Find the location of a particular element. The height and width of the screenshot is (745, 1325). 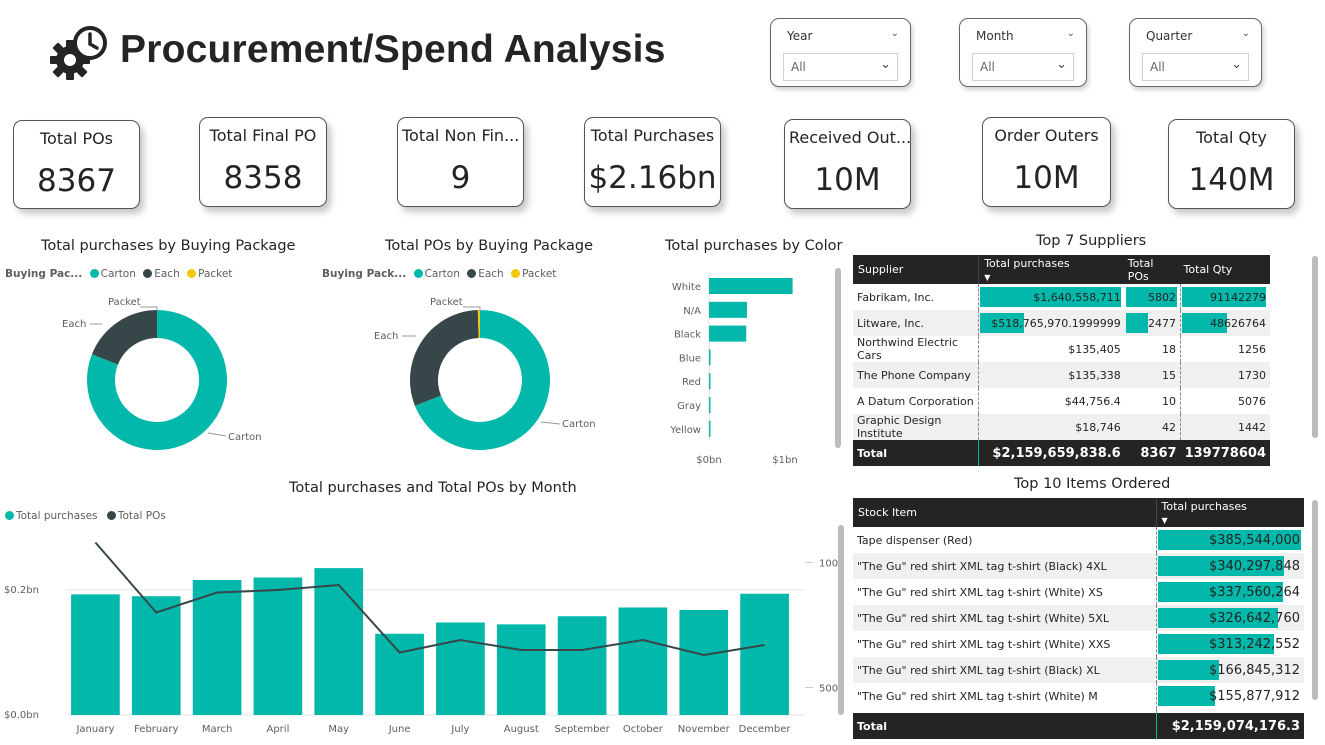

pos-value: 10 is located at coordinates (1169, 401).